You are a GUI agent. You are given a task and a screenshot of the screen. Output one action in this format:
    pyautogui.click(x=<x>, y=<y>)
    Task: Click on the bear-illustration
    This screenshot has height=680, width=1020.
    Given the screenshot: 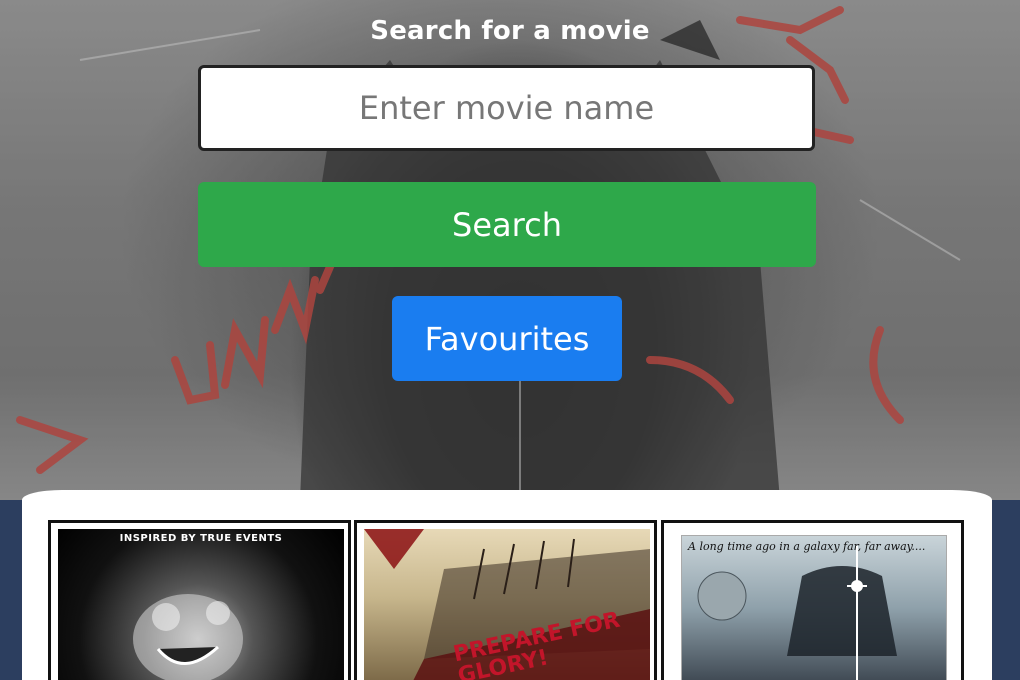 What is the action you would take?
    pyautogui.click(x=188, y=637)
    